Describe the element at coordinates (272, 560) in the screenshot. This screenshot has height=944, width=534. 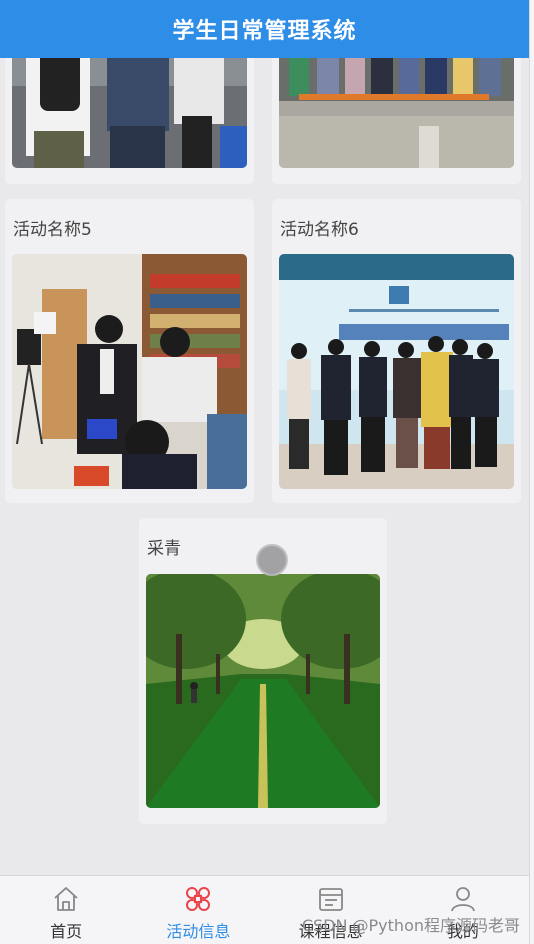
I see `scroll-indicator` at that location.